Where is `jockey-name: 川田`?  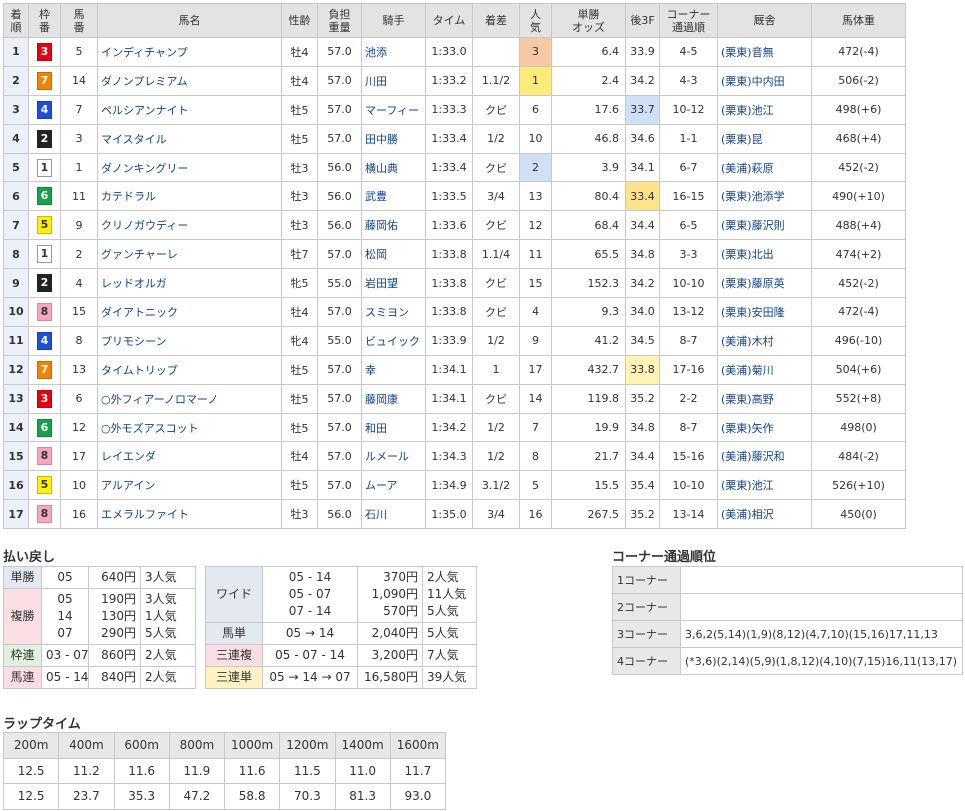 jockey-name: 川田 is located at coordinates (393, 80).